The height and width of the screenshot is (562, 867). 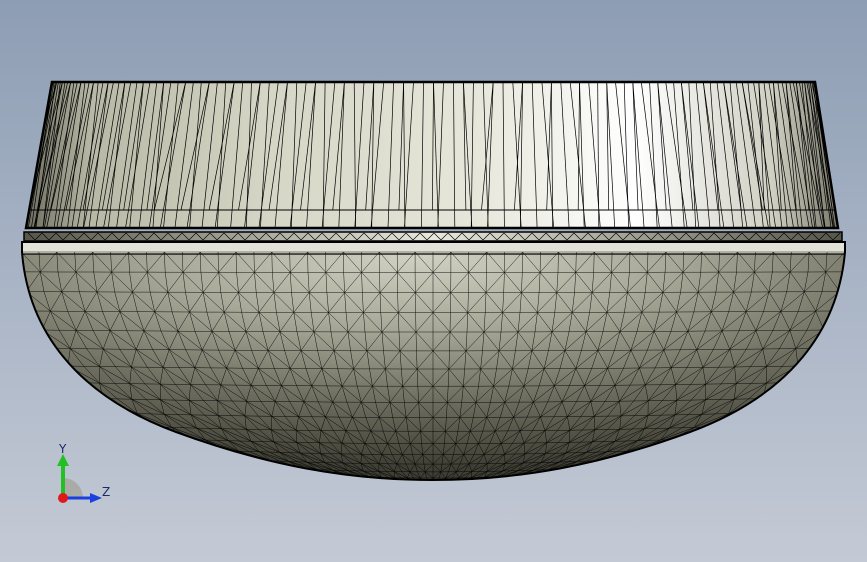 What do you see at coordinates (63, 449) in the screenshot?
I see `y-axis-label: Y` at bounding box center [63, 449].